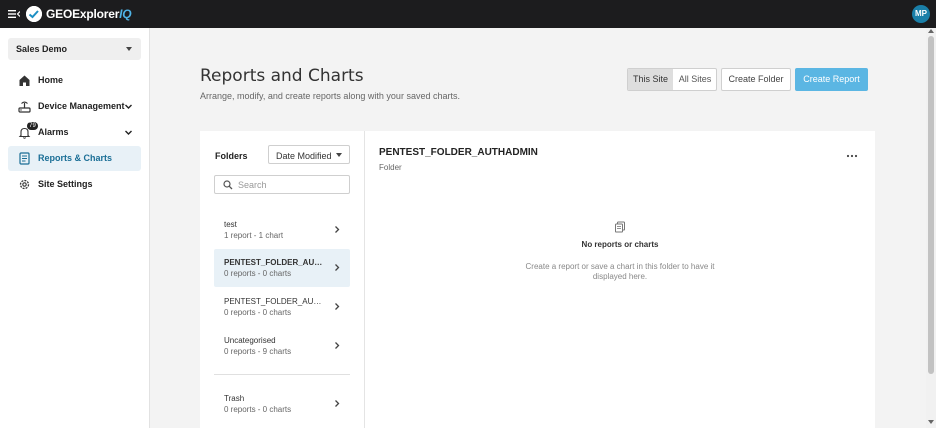 The width and height of the screenshot is (936, 428). Describe the element at coordinates (65, 184) in the screenshot. I see `sidebar-item-label: Site Settings` at that location.